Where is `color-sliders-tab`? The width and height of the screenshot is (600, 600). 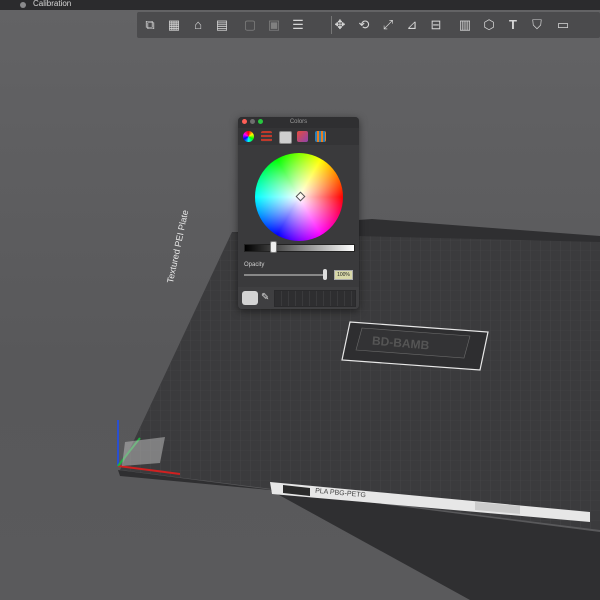
color-sliders-tab is located at coordinates (266, 136).